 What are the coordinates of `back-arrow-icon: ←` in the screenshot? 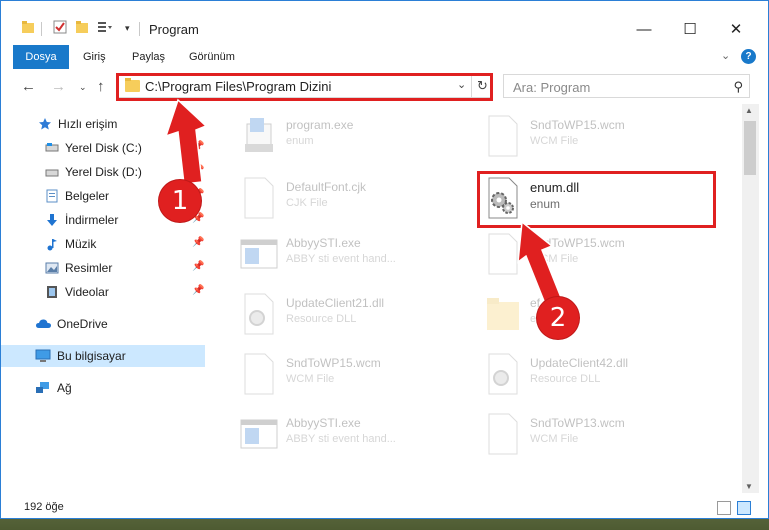 It's located at (28, 86).